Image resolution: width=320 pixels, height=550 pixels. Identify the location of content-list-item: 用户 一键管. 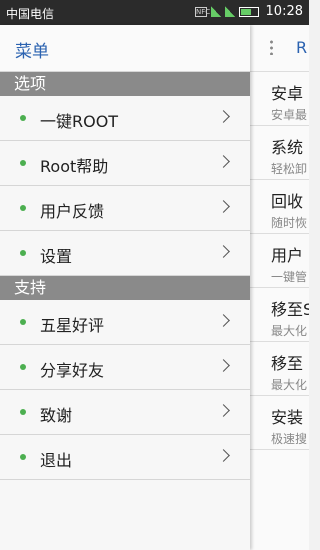
(279, 261).